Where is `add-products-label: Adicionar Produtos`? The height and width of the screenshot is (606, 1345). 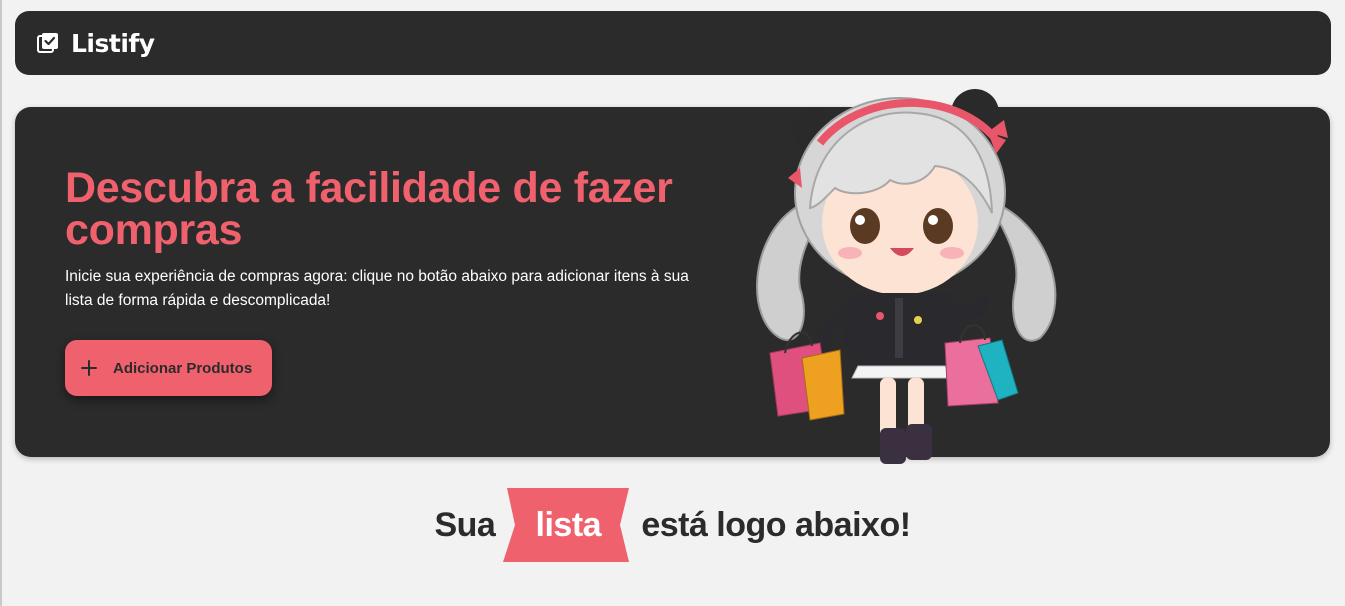 add-products-label: Adicionar Produtos is located at coordinates (183, 368).